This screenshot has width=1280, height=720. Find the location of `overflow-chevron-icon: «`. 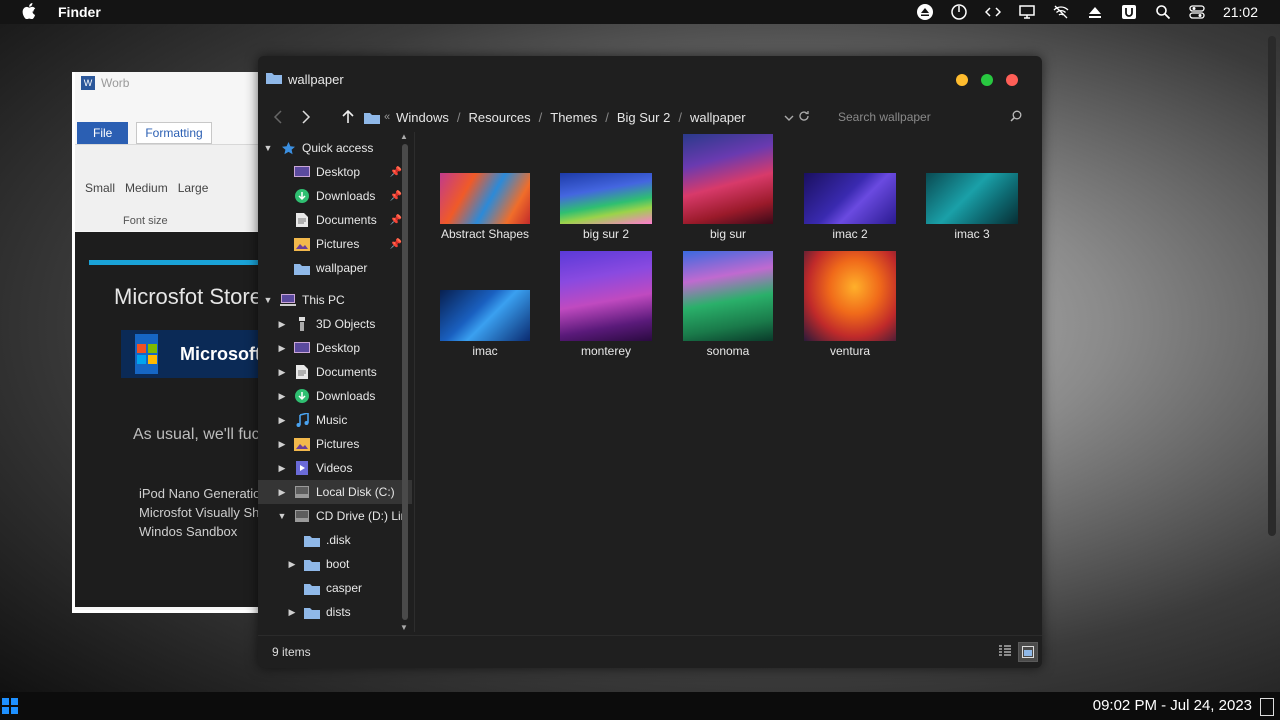

overflow-chevron-icon: « is located at coordinates (387, 117).